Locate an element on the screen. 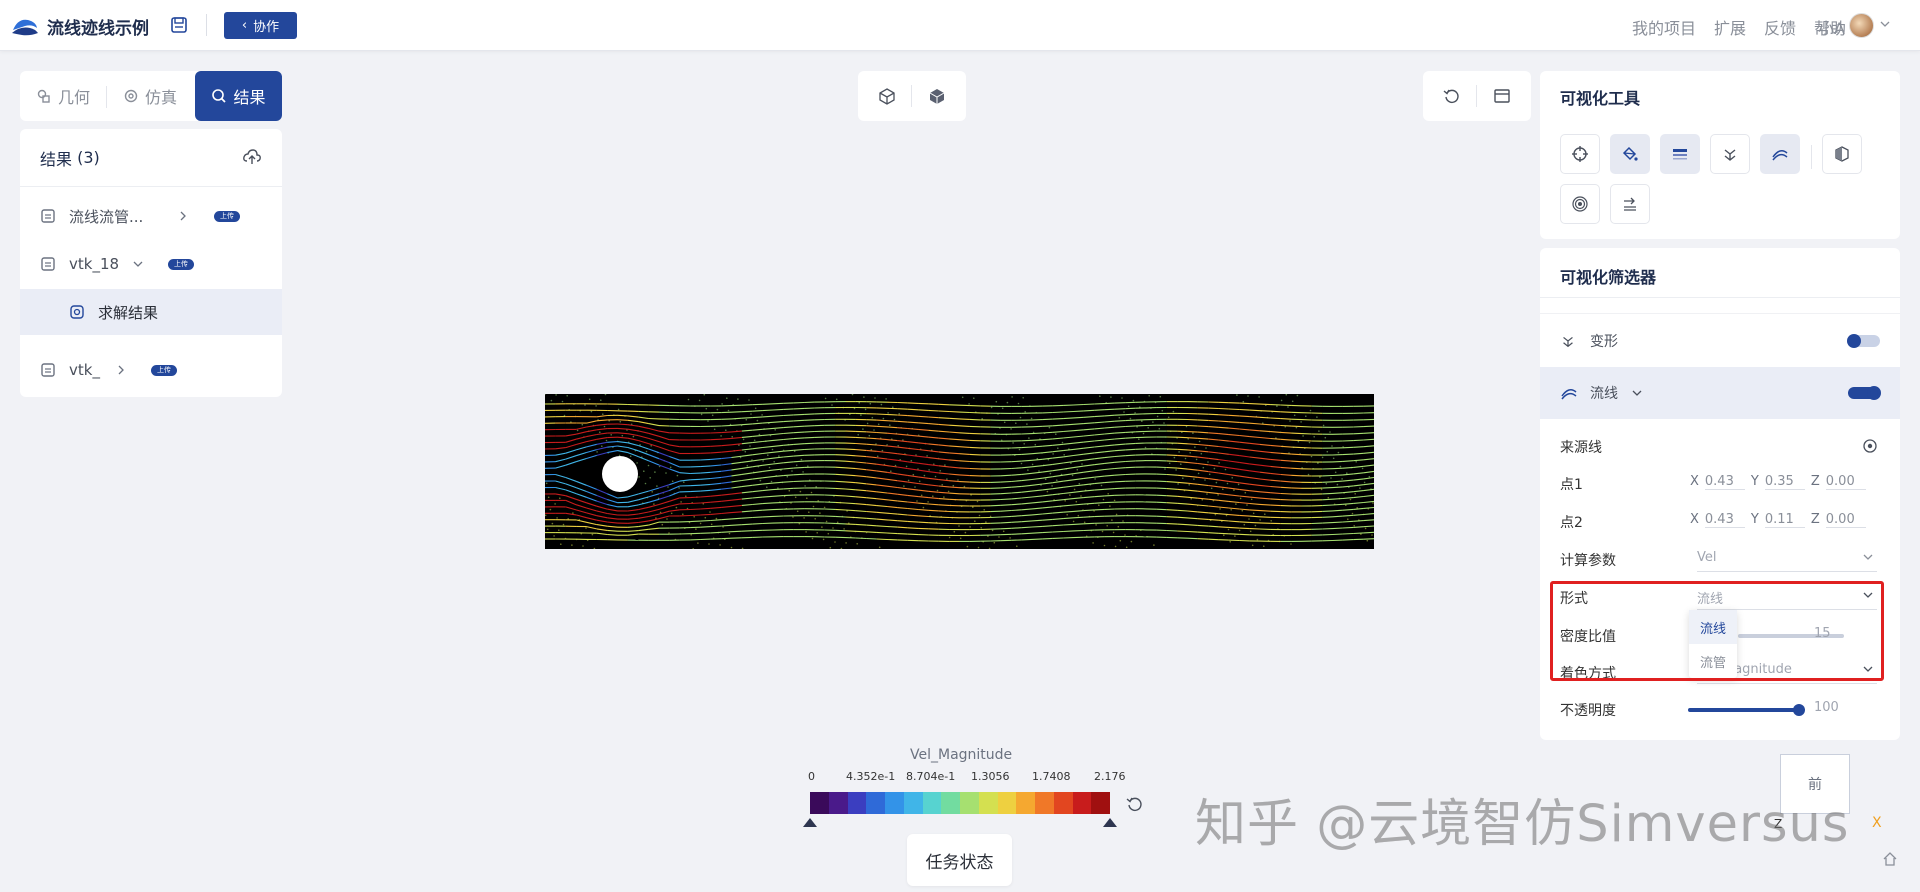  colorbar-tick: 0 is located at coordinates (811, 776).